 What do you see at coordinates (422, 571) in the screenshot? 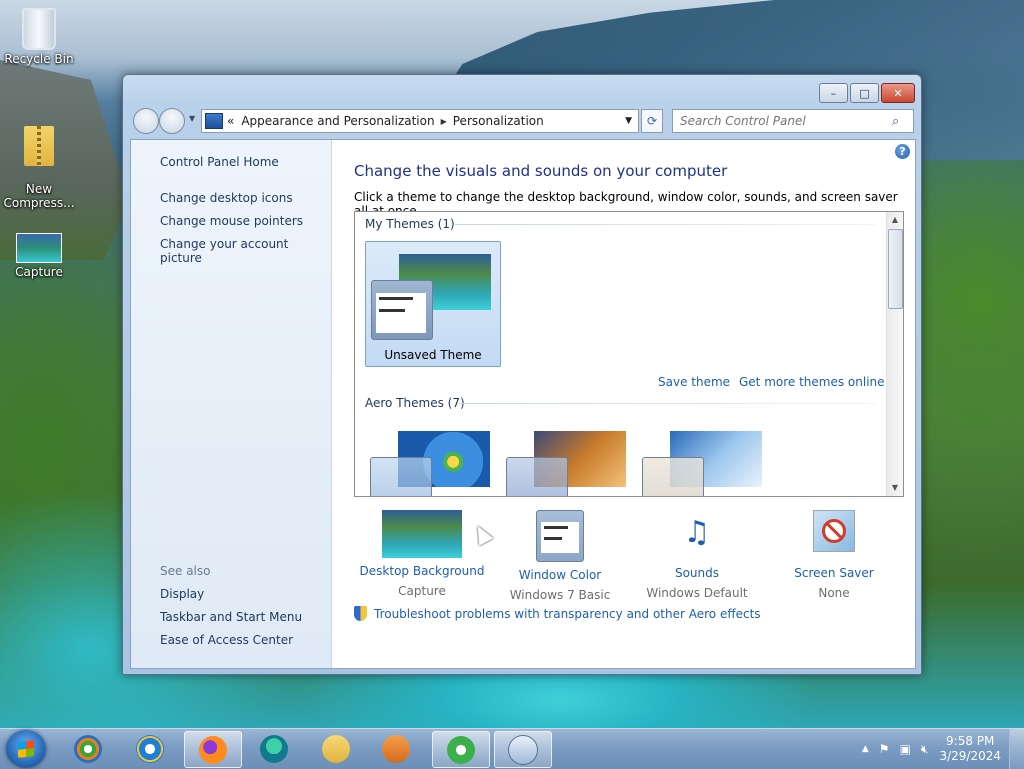
I see `desktop-background-label: Desktop Background` at bounding box center [422, 571].